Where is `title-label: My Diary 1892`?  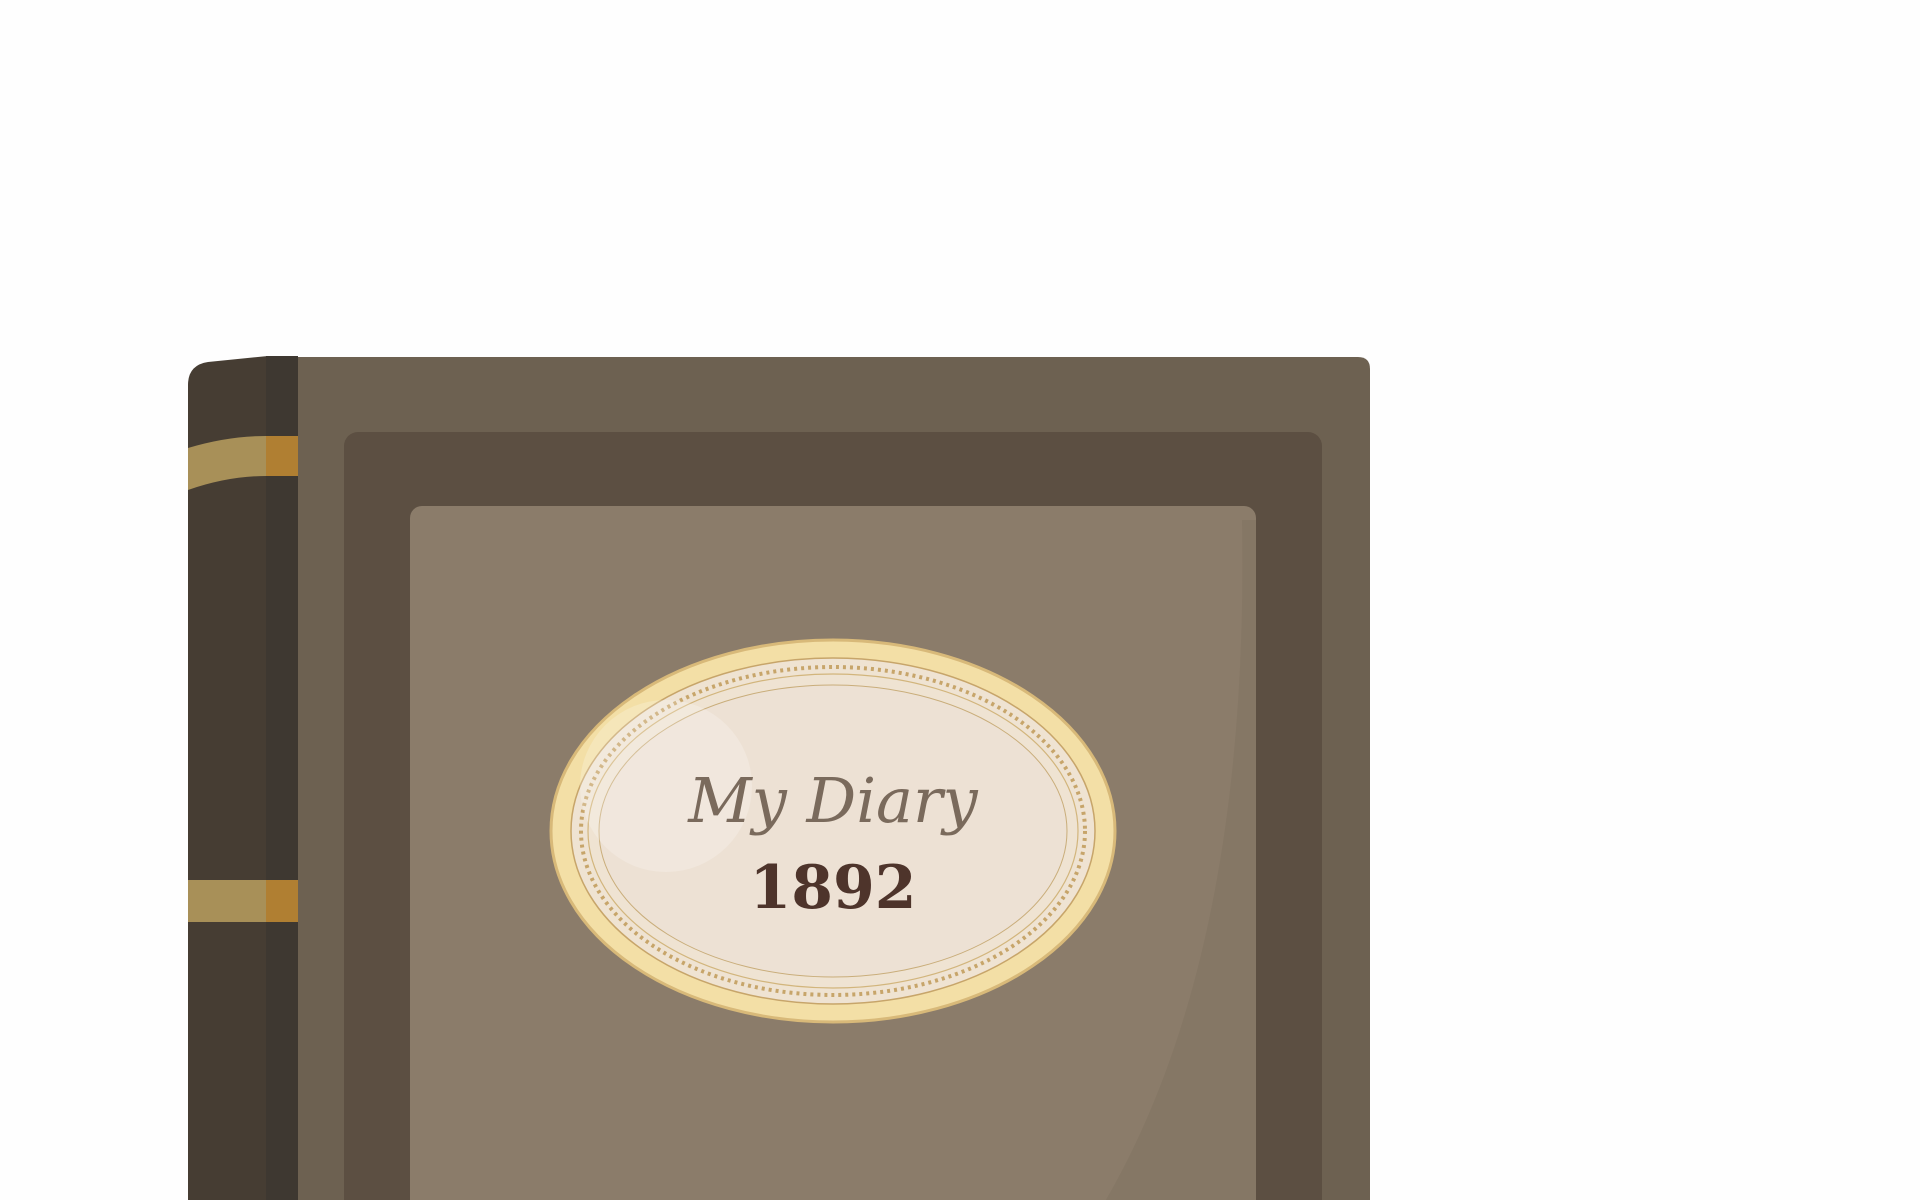 title-label: My Diary 1892 is located at coordinates (833, 831).